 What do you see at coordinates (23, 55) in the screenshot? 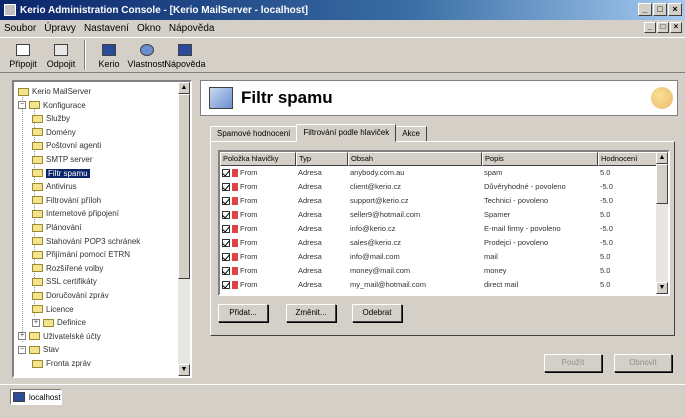
I see `connect-button: Připojit` at bounding box center [23, 55].